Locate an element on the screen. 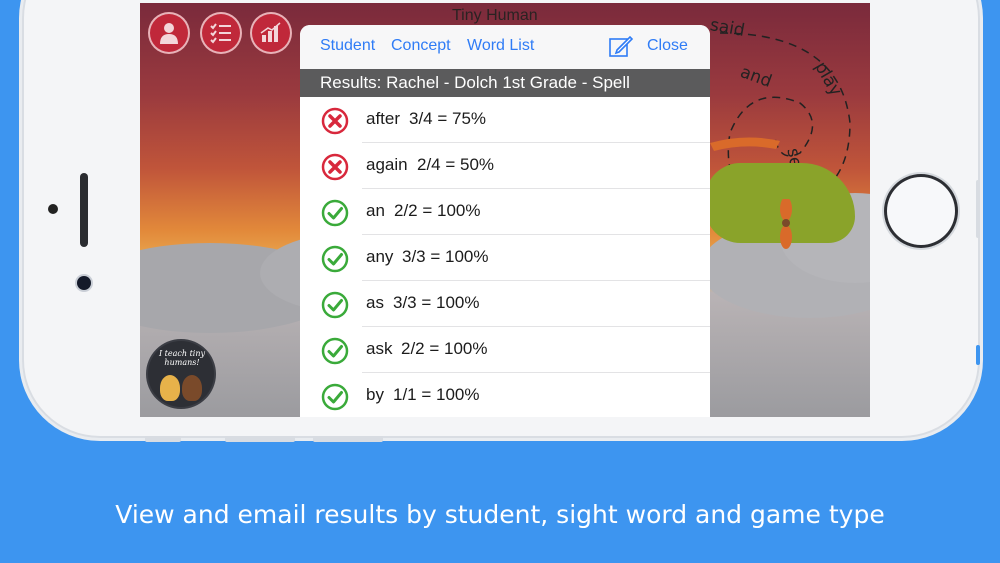 Image resolution: width=1000 pixels, height=563 pixels. result-word: as is located at coordinates (375, 302).